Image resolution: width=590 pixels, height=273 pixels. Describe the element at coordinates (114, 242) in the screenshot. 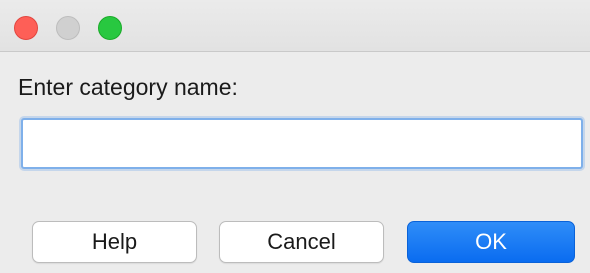

I see `help-button: Help` at that location.